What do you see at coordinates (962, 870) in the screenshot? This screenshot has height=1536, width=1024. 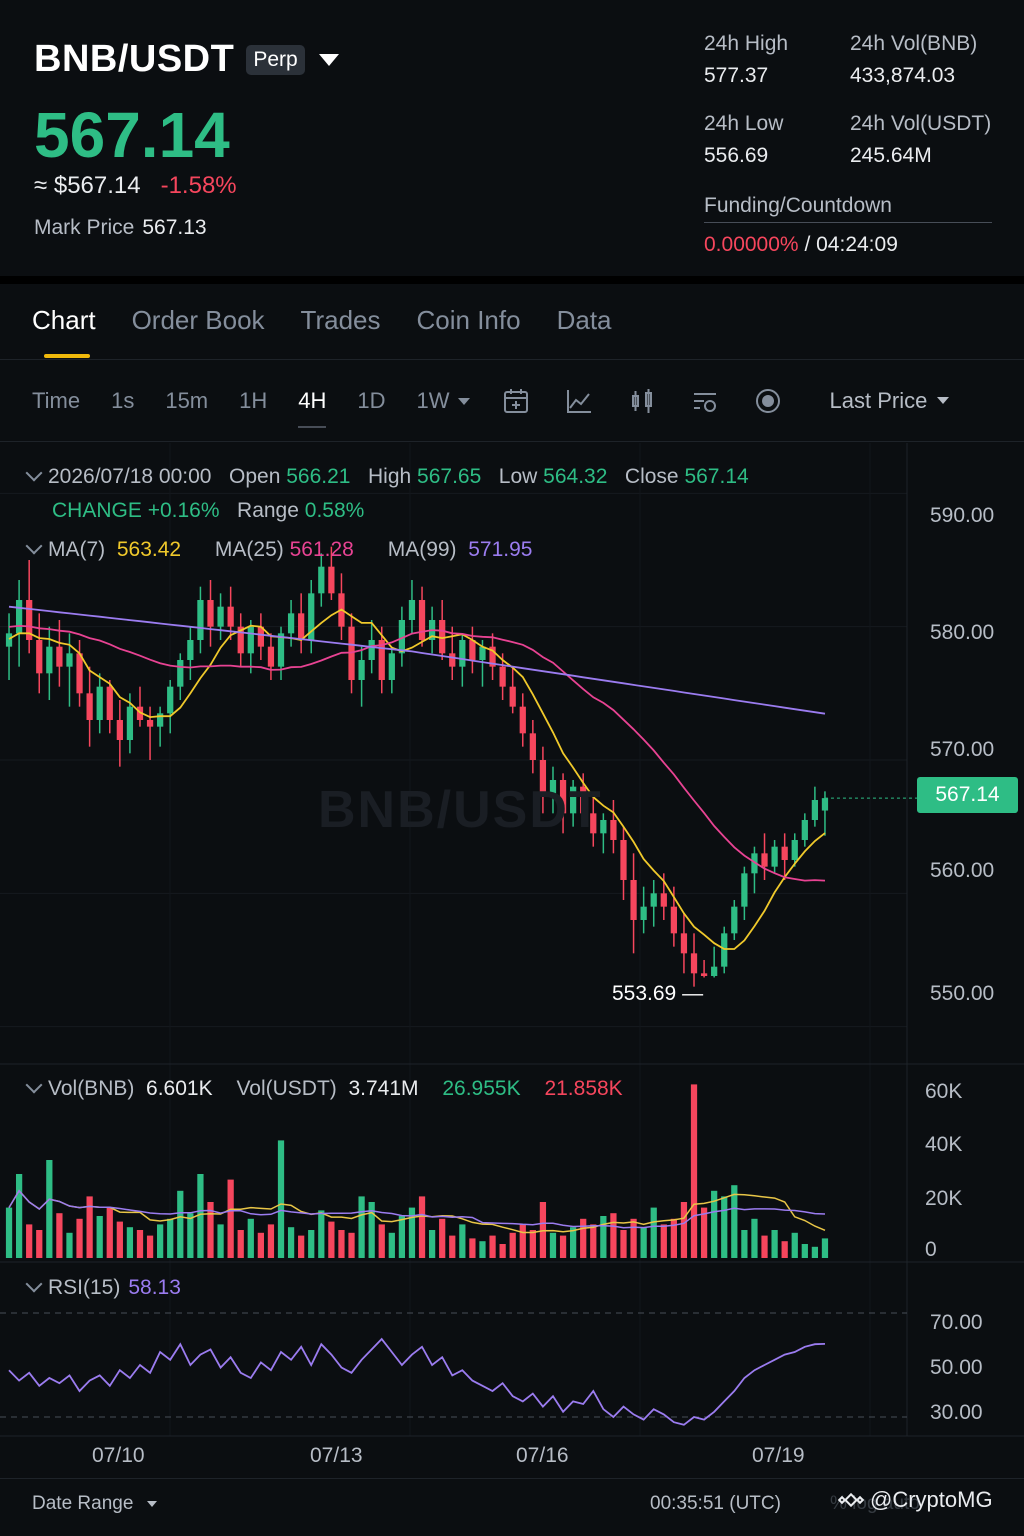 I see `price-tick: 560.00` at bounding box center [962, 870].